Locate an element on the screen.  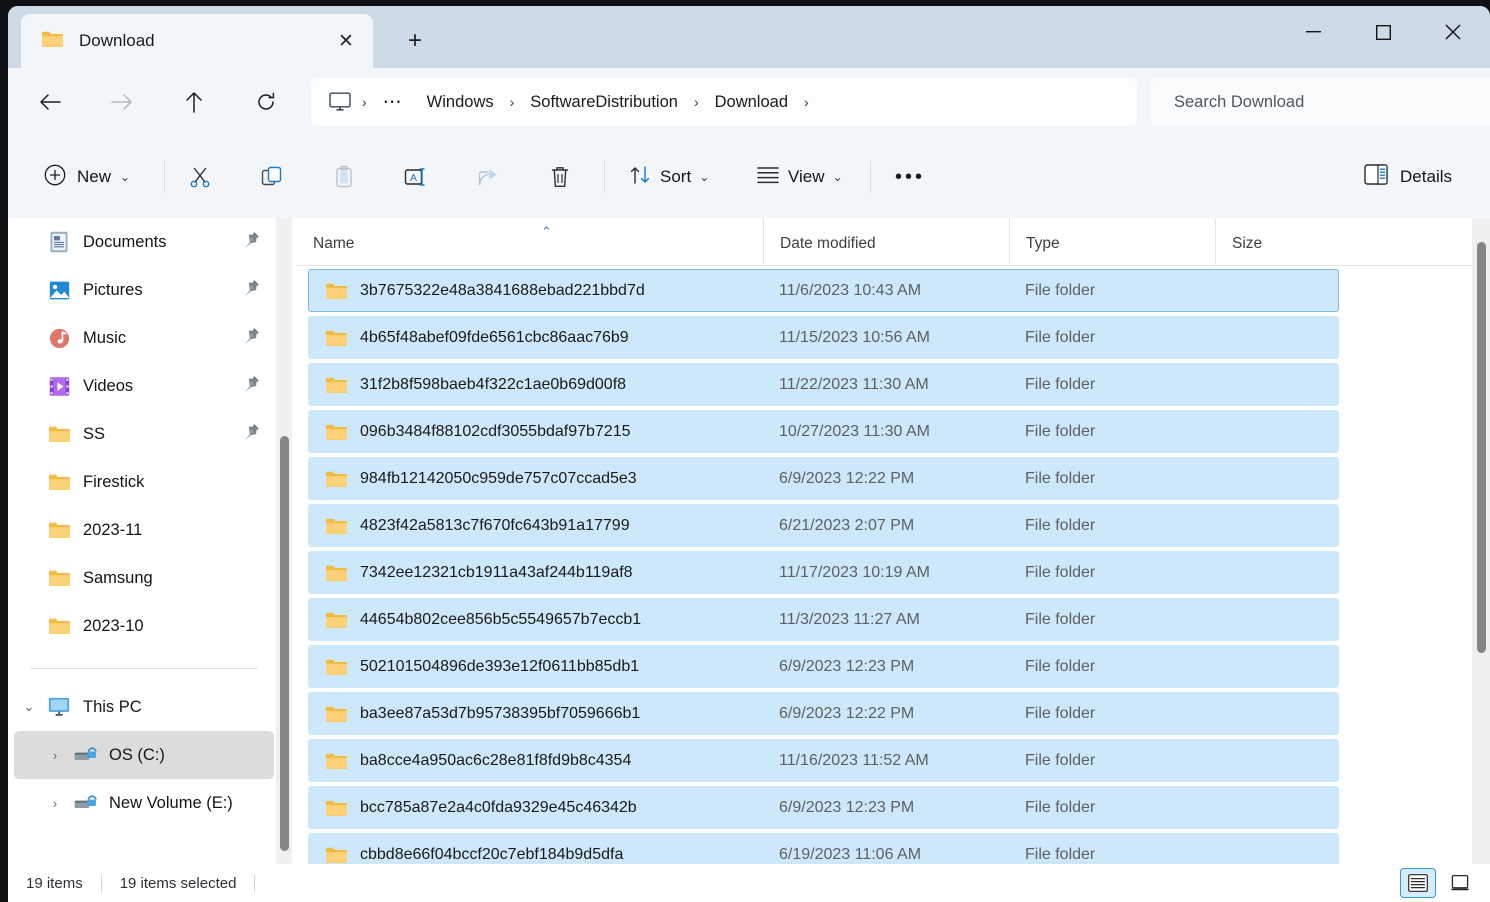
breadcrumb-item-download: Download is located at coordinates (751, 102).